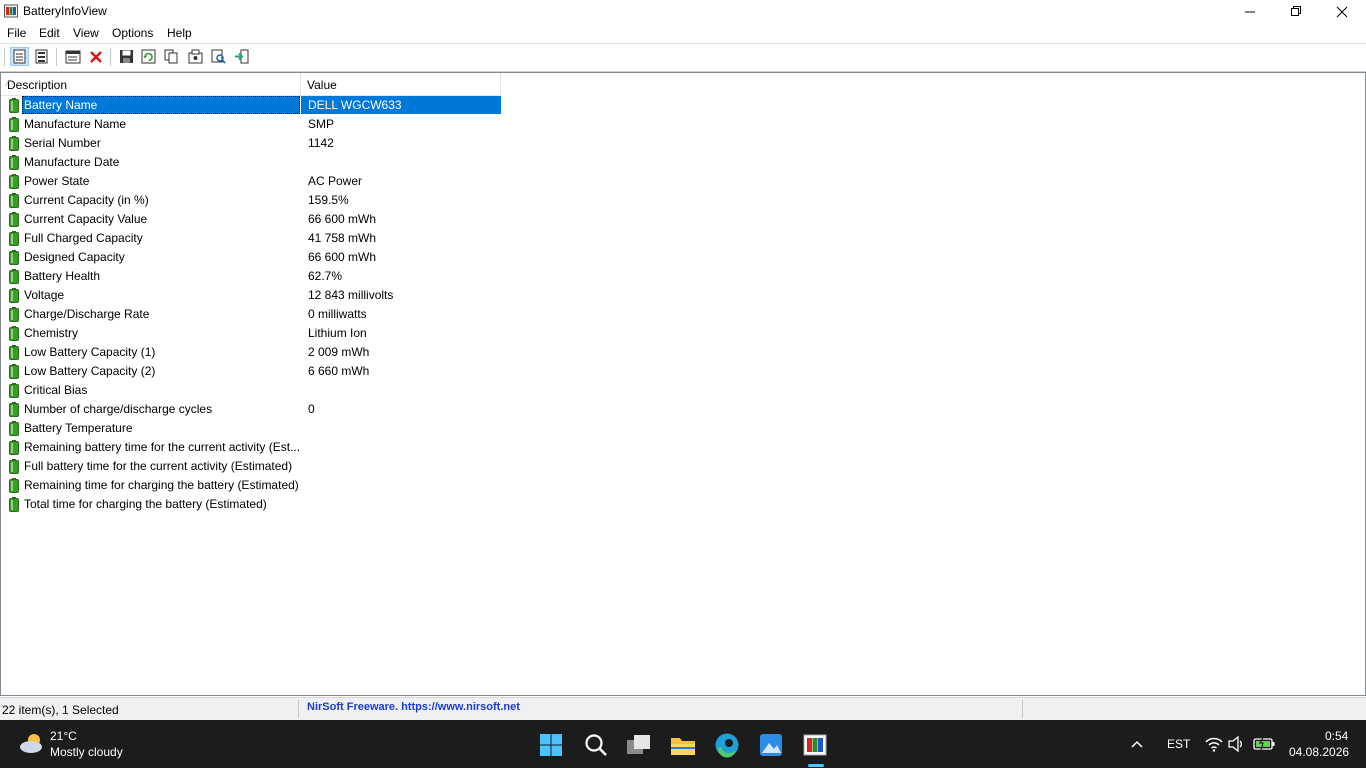 This screenshot has width=1366, height=768. What do you see at coordinates (251, 181) in the screenshot?
I see `table-row: Power State AC Power` at bounding box center [251, 181].